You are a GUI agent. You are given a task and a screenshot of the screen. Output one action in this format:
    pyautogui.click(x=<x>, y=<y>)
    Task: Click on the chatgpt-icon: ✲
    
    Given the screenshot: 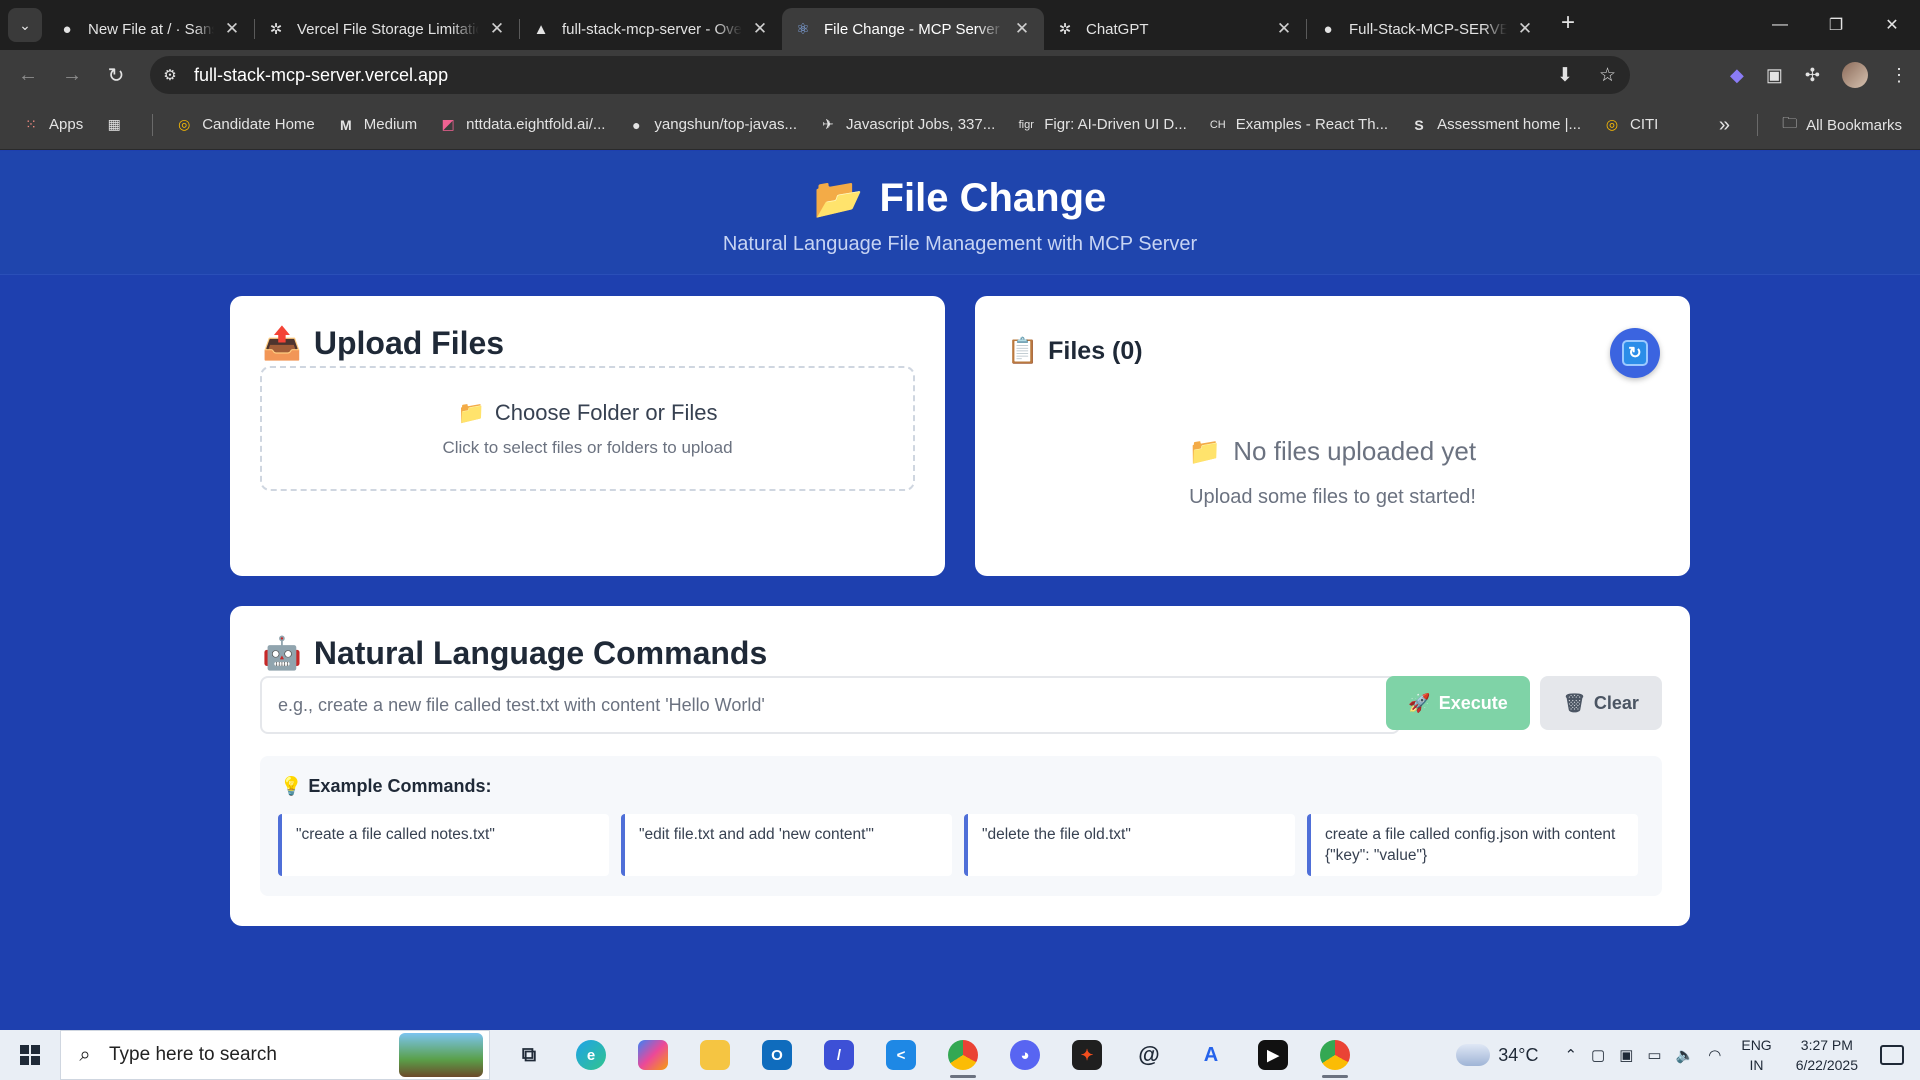 What is the action you would take?
    pyautogui.click(x=1065, y=29)
    